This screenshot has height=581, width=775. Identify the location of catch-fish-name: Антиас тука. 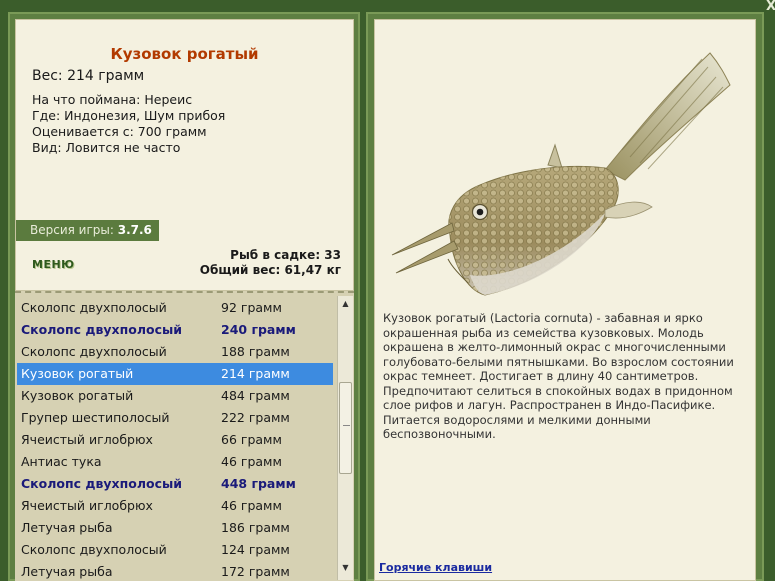
(61, 461).